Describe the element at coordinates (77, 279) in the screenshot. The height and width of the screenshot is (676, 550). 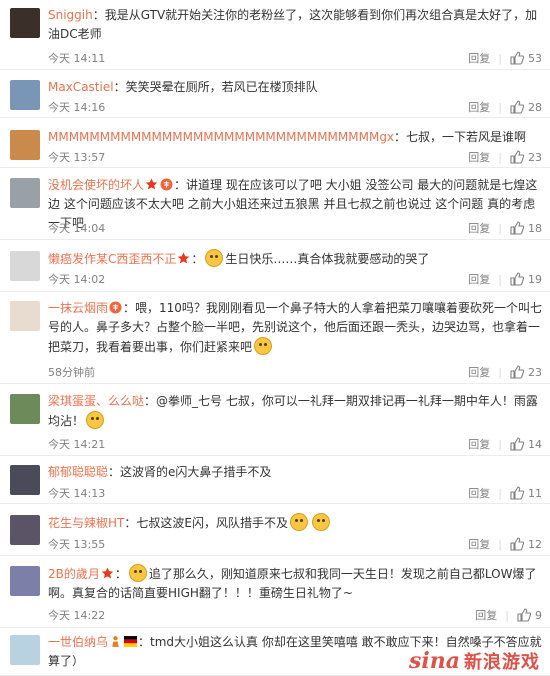
I see `comment-timestamp: 今天 14:02` at that location.